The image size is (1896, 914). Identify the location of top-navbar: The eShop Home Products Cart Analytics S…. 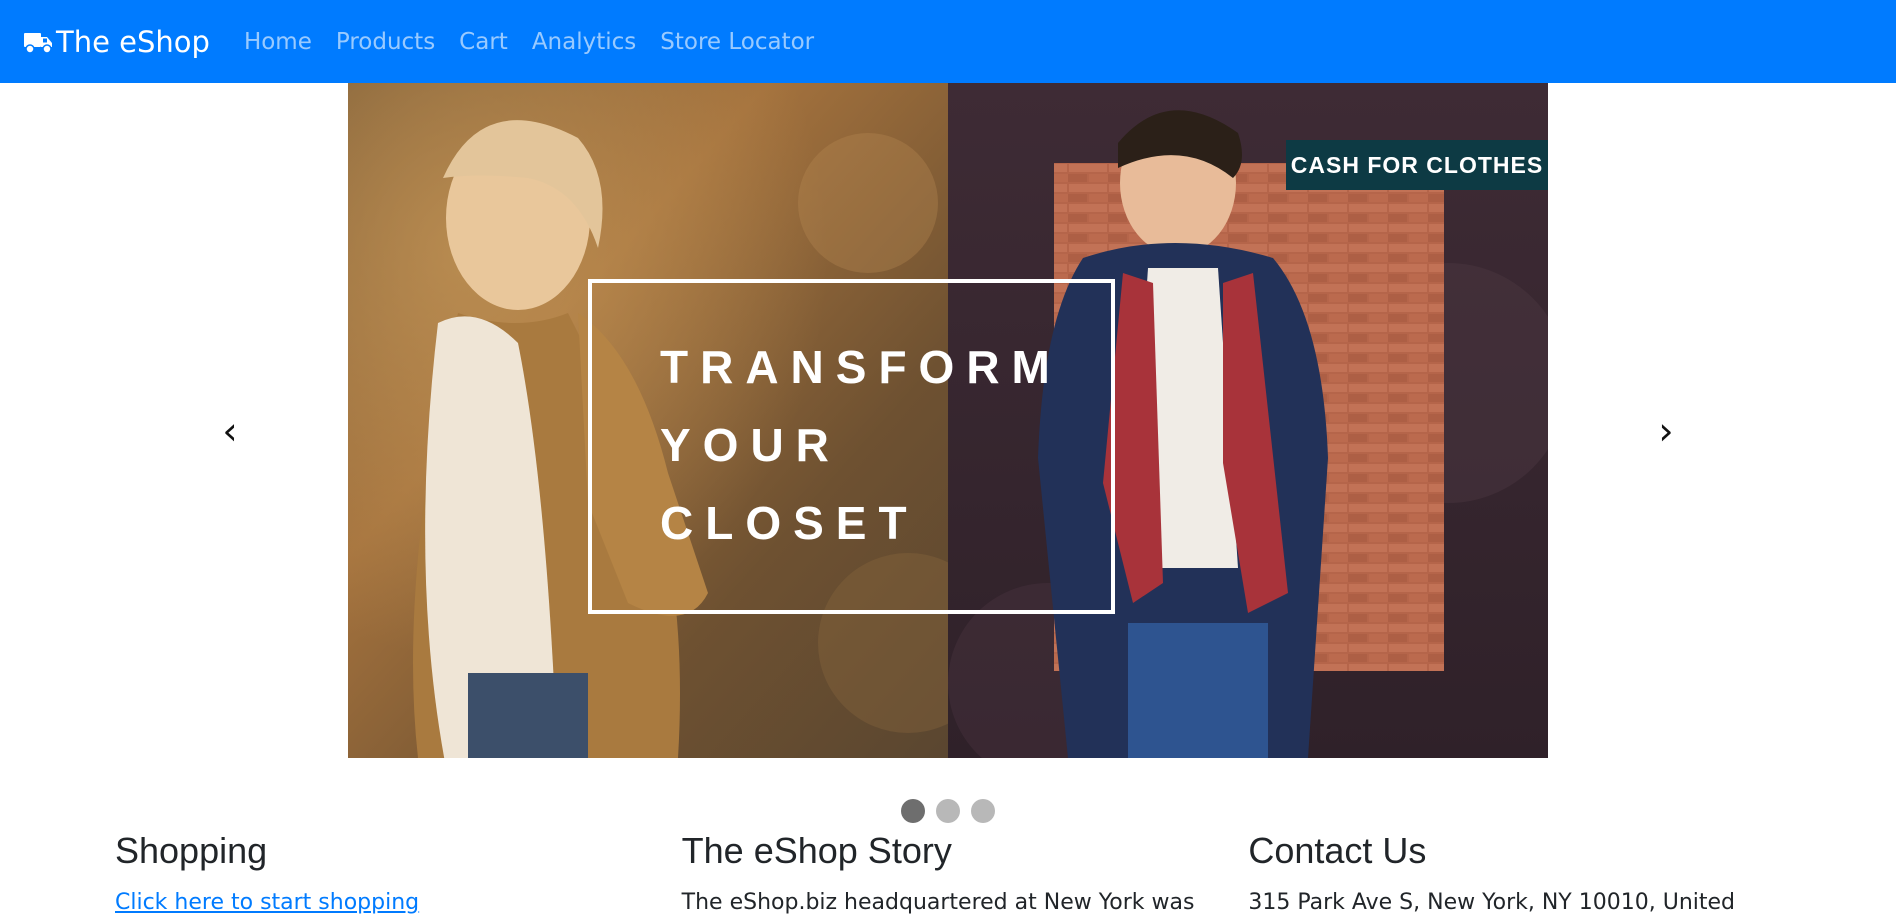
(948, 41).